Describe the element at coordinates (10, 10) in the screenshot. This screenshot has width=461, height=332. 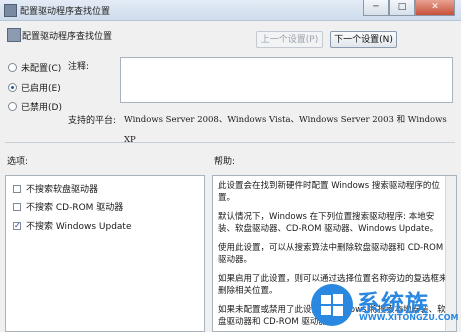
I see `policy-icon` at that location.